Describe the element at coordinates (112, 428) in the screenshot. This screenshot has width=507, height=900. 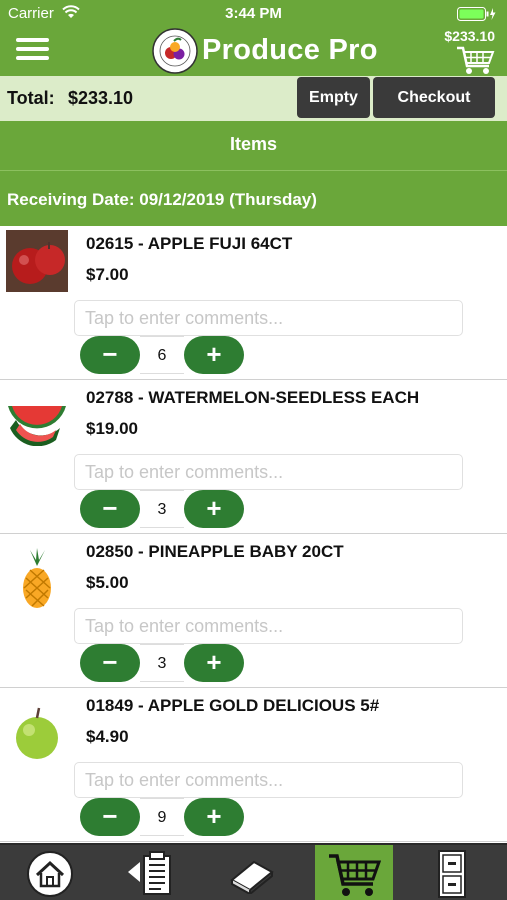
I see `item-price: $19.00` at that location.